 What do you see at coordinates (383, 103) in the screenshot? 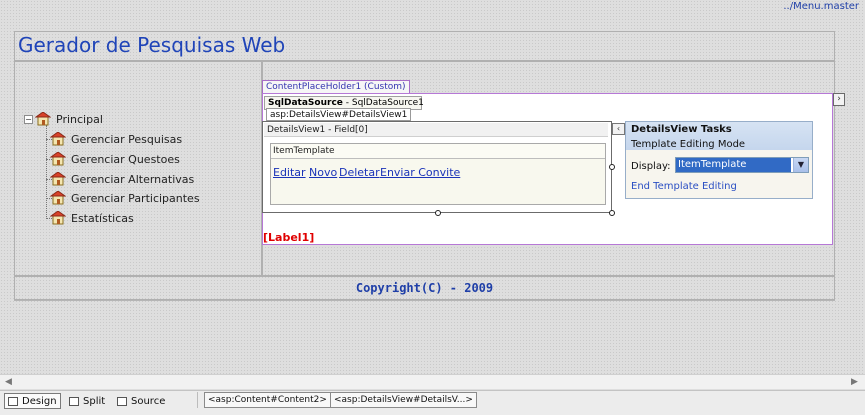
I see `sqldatasource-id: - SqlDataSource1` at bounding box center [383, 103].